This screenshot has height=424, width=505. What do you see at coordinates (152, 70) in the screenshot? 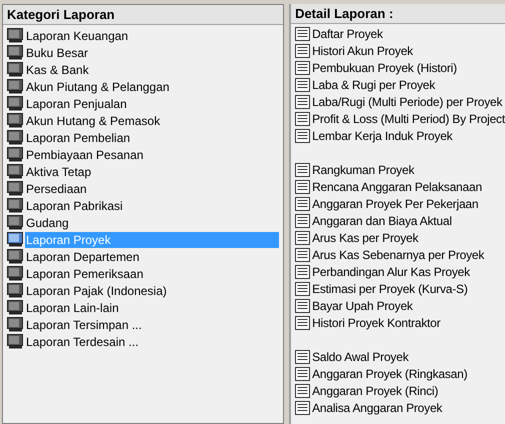
I see `category-item: Kas & Bank` at bounding box center [152, 70].